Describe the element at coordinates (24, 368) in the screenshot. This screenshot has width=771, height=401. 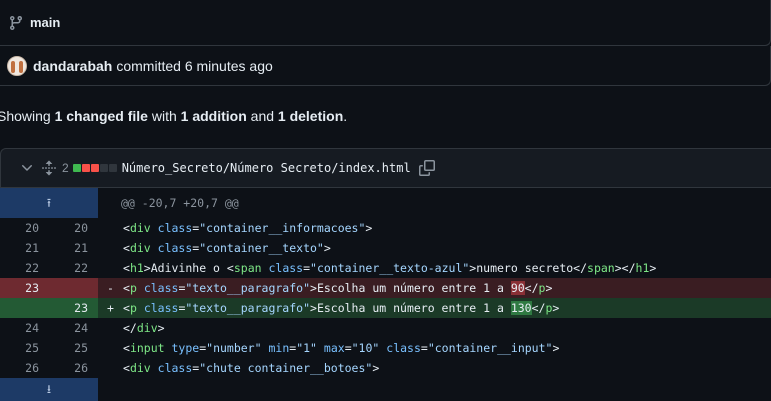
I see `old-line-number: 26` at that location.